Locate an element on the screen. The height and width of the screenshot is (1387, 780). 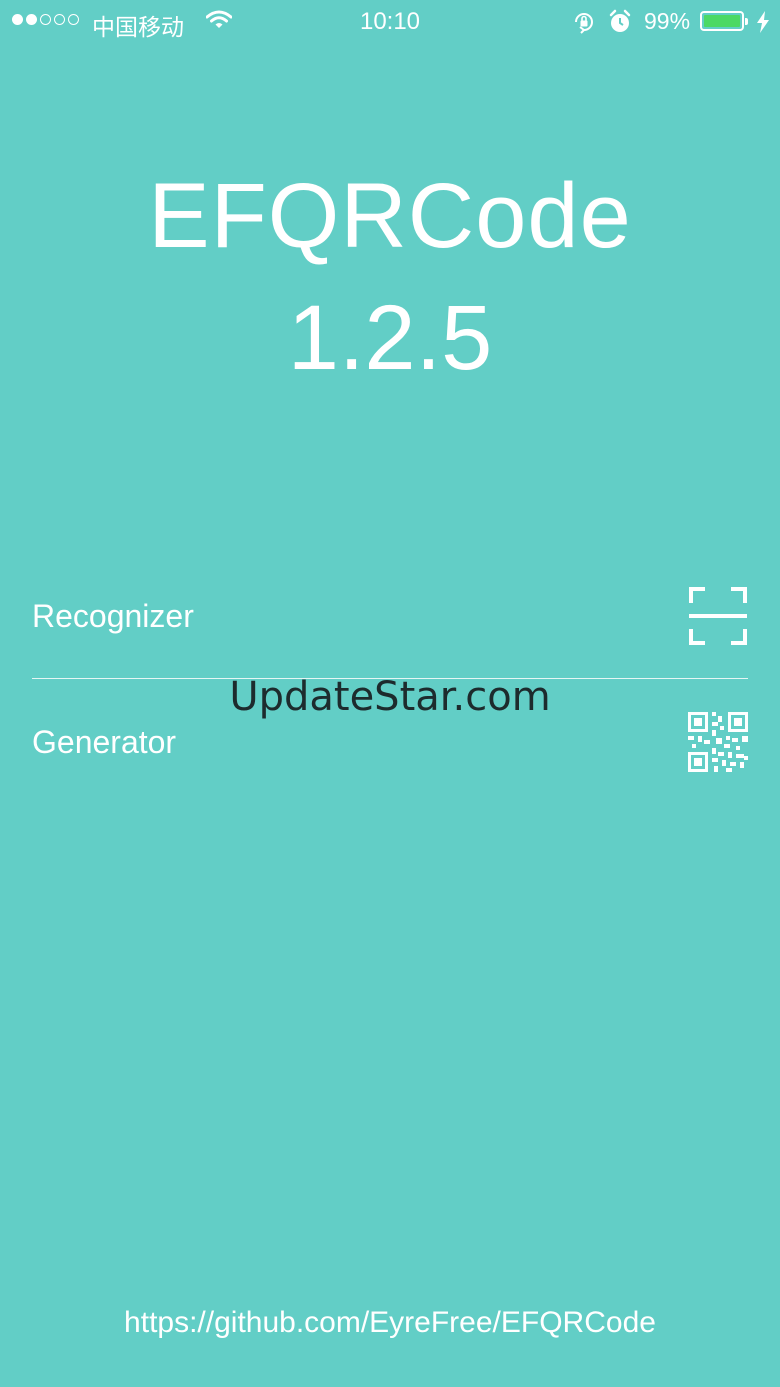
status-bar: 中国移动 10:10 99% is located at coordinates (390, 22).